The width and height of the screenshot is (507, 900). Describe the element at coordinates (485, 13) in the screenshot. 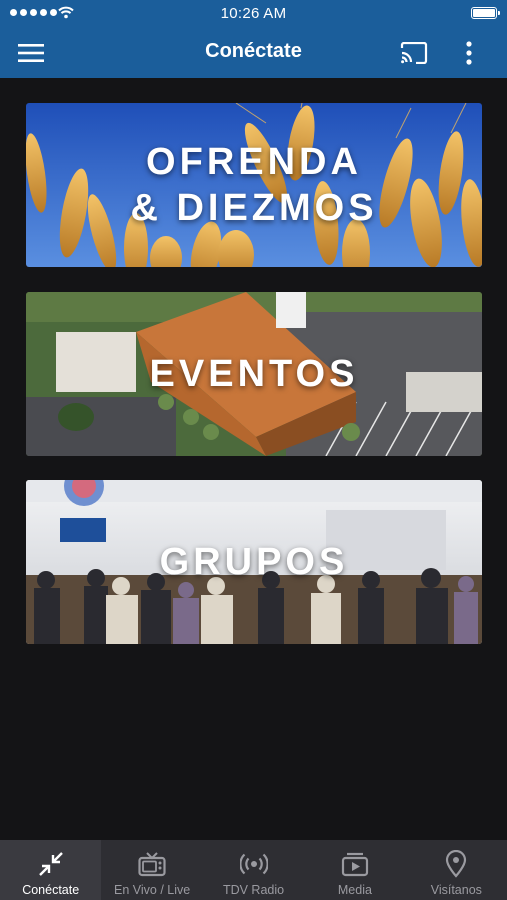

I see `battery-icon` at that location.